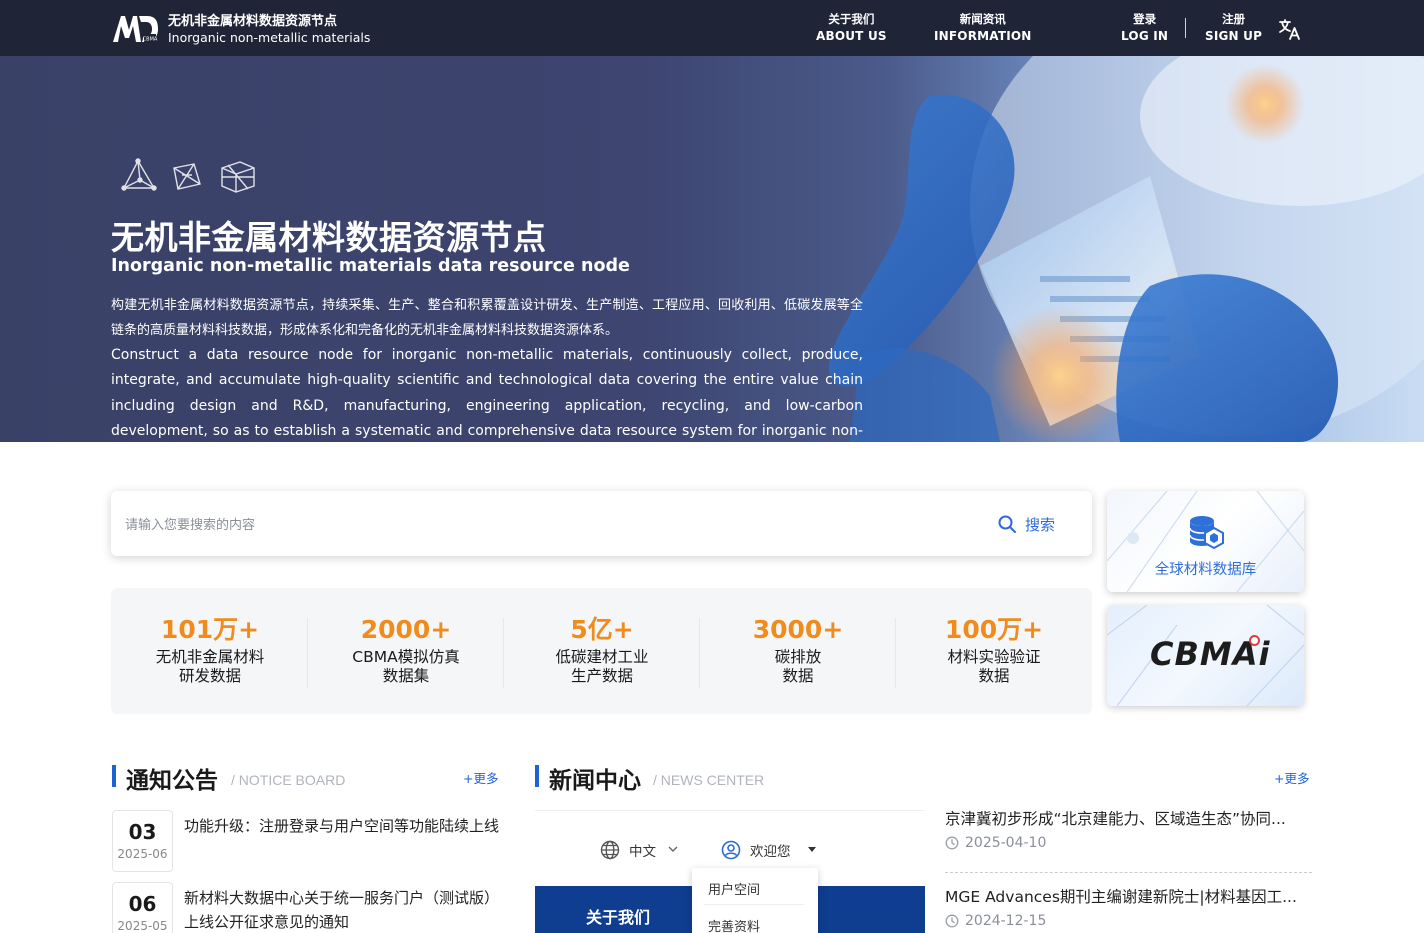 The height and width of the screenshot is (933, 1424). Describe the element at coordinates (406, 657) in the screenshot. I see `stat-label-line1: CBMA模拟仿真` at that location.